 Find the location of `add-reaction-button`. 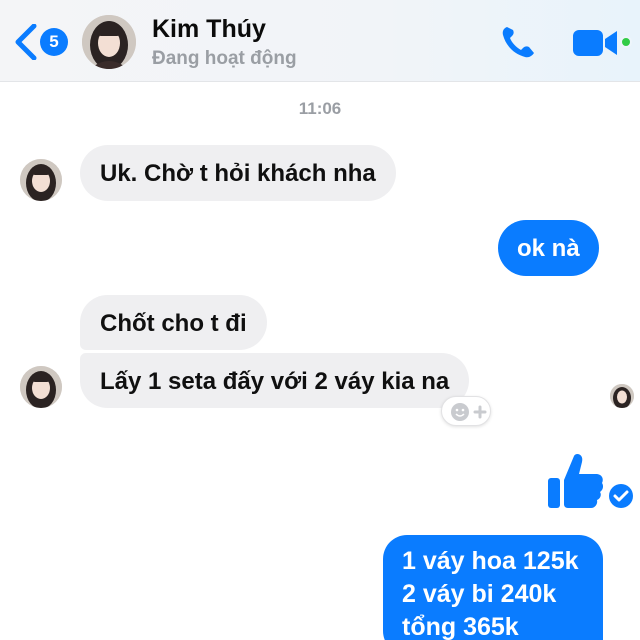

add-reaction-button is located at coordinates (466, 411).